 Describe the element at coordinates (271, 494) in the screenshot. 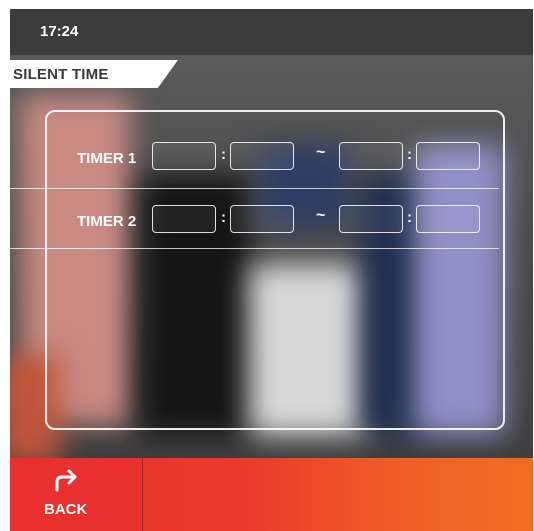

I see `bottom-bar: BACK` at that location.